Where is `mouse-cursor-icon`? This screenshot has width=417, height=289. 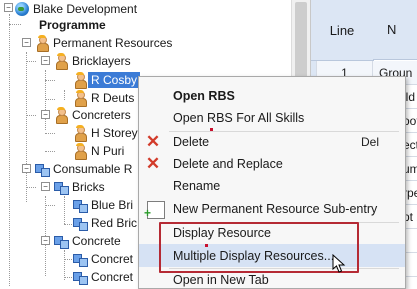 mouse-cursor-icon is located at coordinates (339, 263).